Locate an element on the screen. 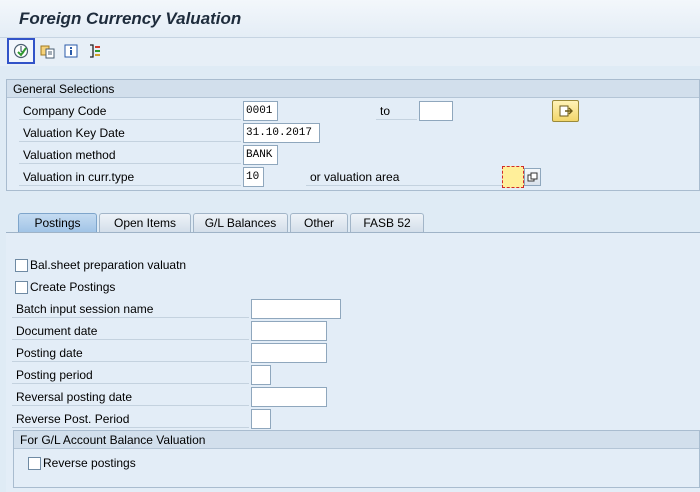  company-code-input: 0001 is located at coordinates (260, 111).